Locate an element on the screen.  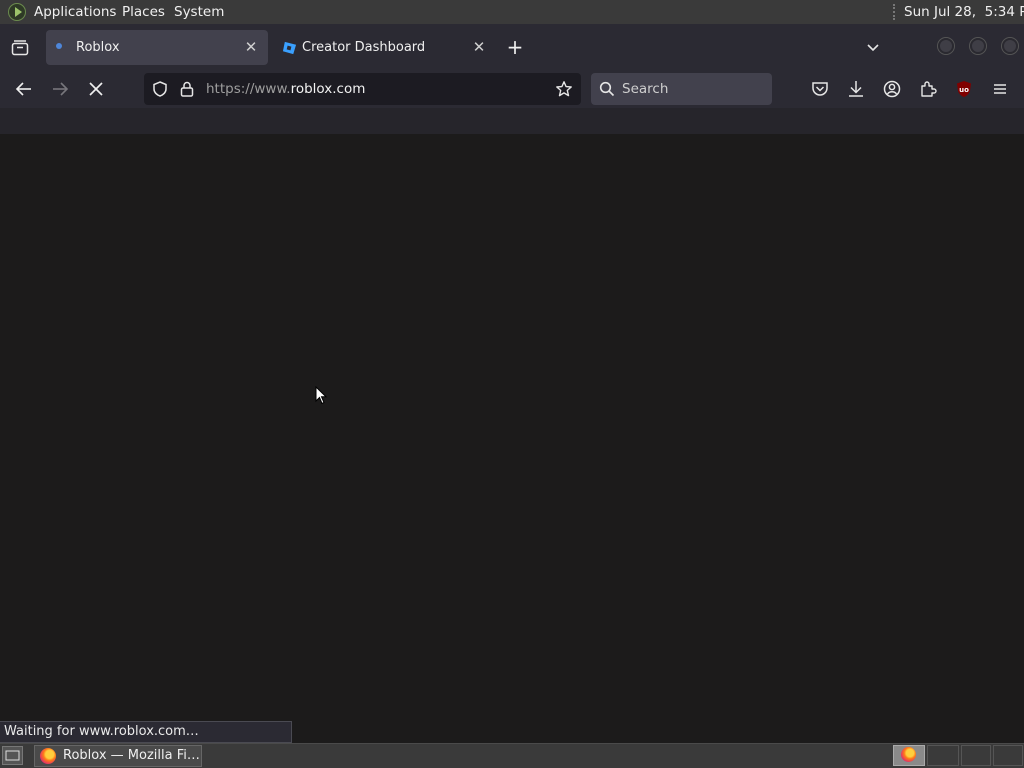
tab-title: Roblox is located at coordinates (98, 47).